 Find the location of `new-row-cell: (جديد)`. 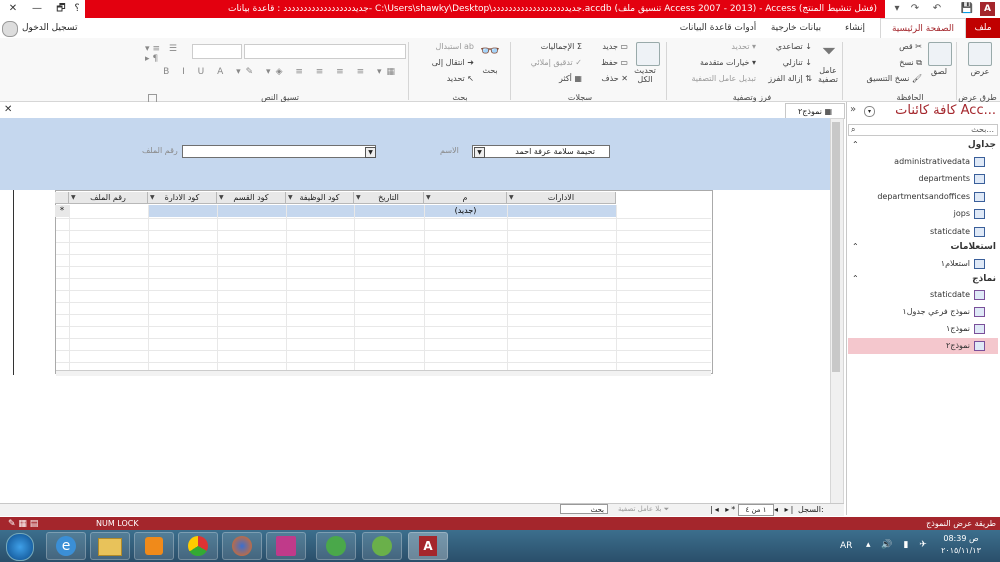

new-row-cell: (جديد) is located at coordinates (465, 211).